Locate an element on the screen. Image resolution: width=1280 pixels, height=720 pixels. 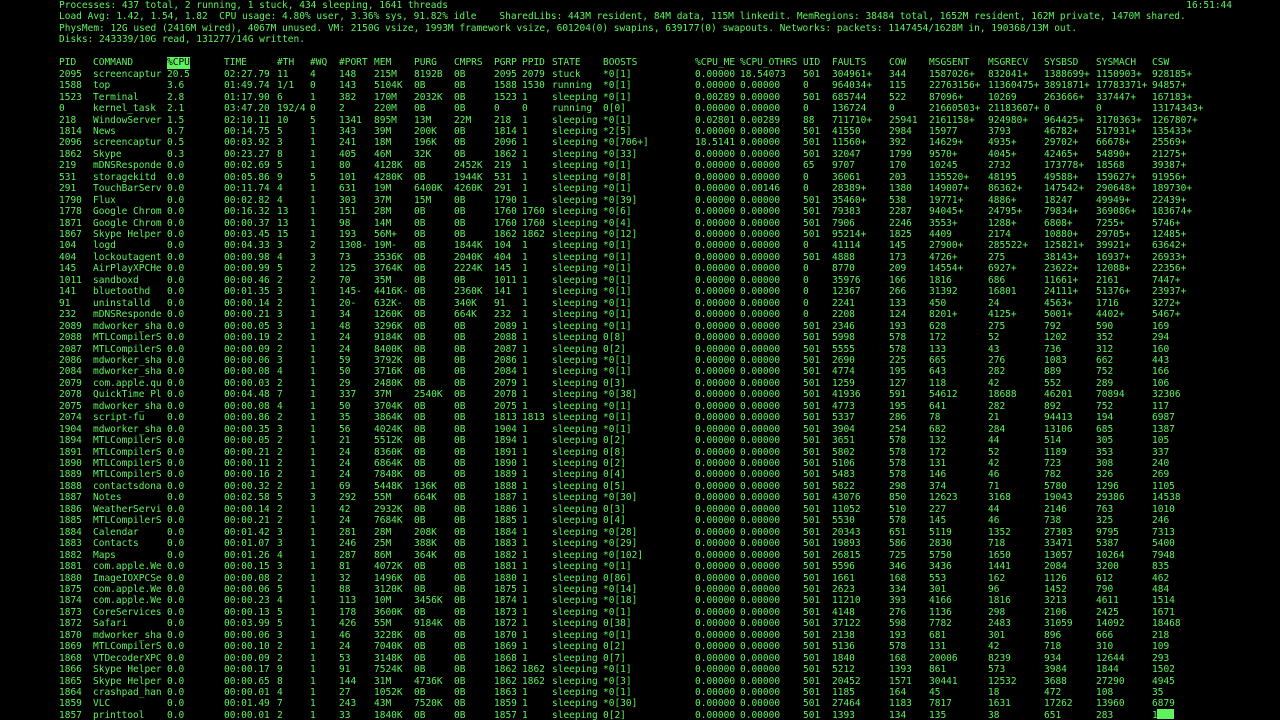
column-header-boosts: BOOSTS is located at coordinates (649, 62).